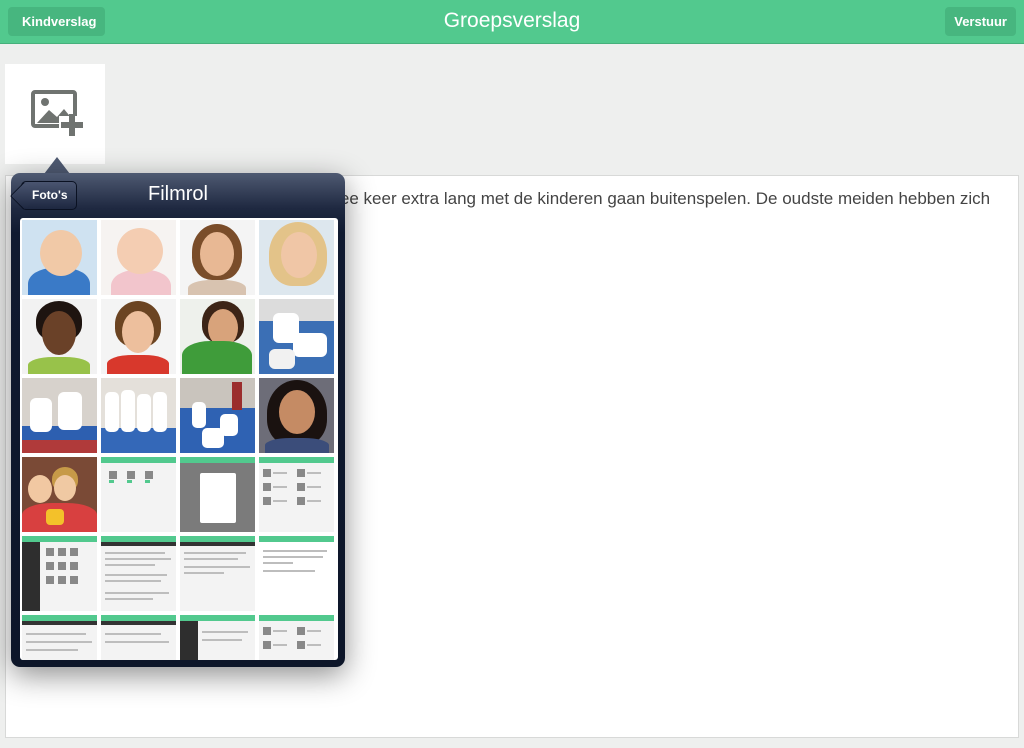 This screenshot has height=748, width=1024. I want to click on navigation-bar: Groepsverslag Kindverslag Verstuur, so click(512, 22).